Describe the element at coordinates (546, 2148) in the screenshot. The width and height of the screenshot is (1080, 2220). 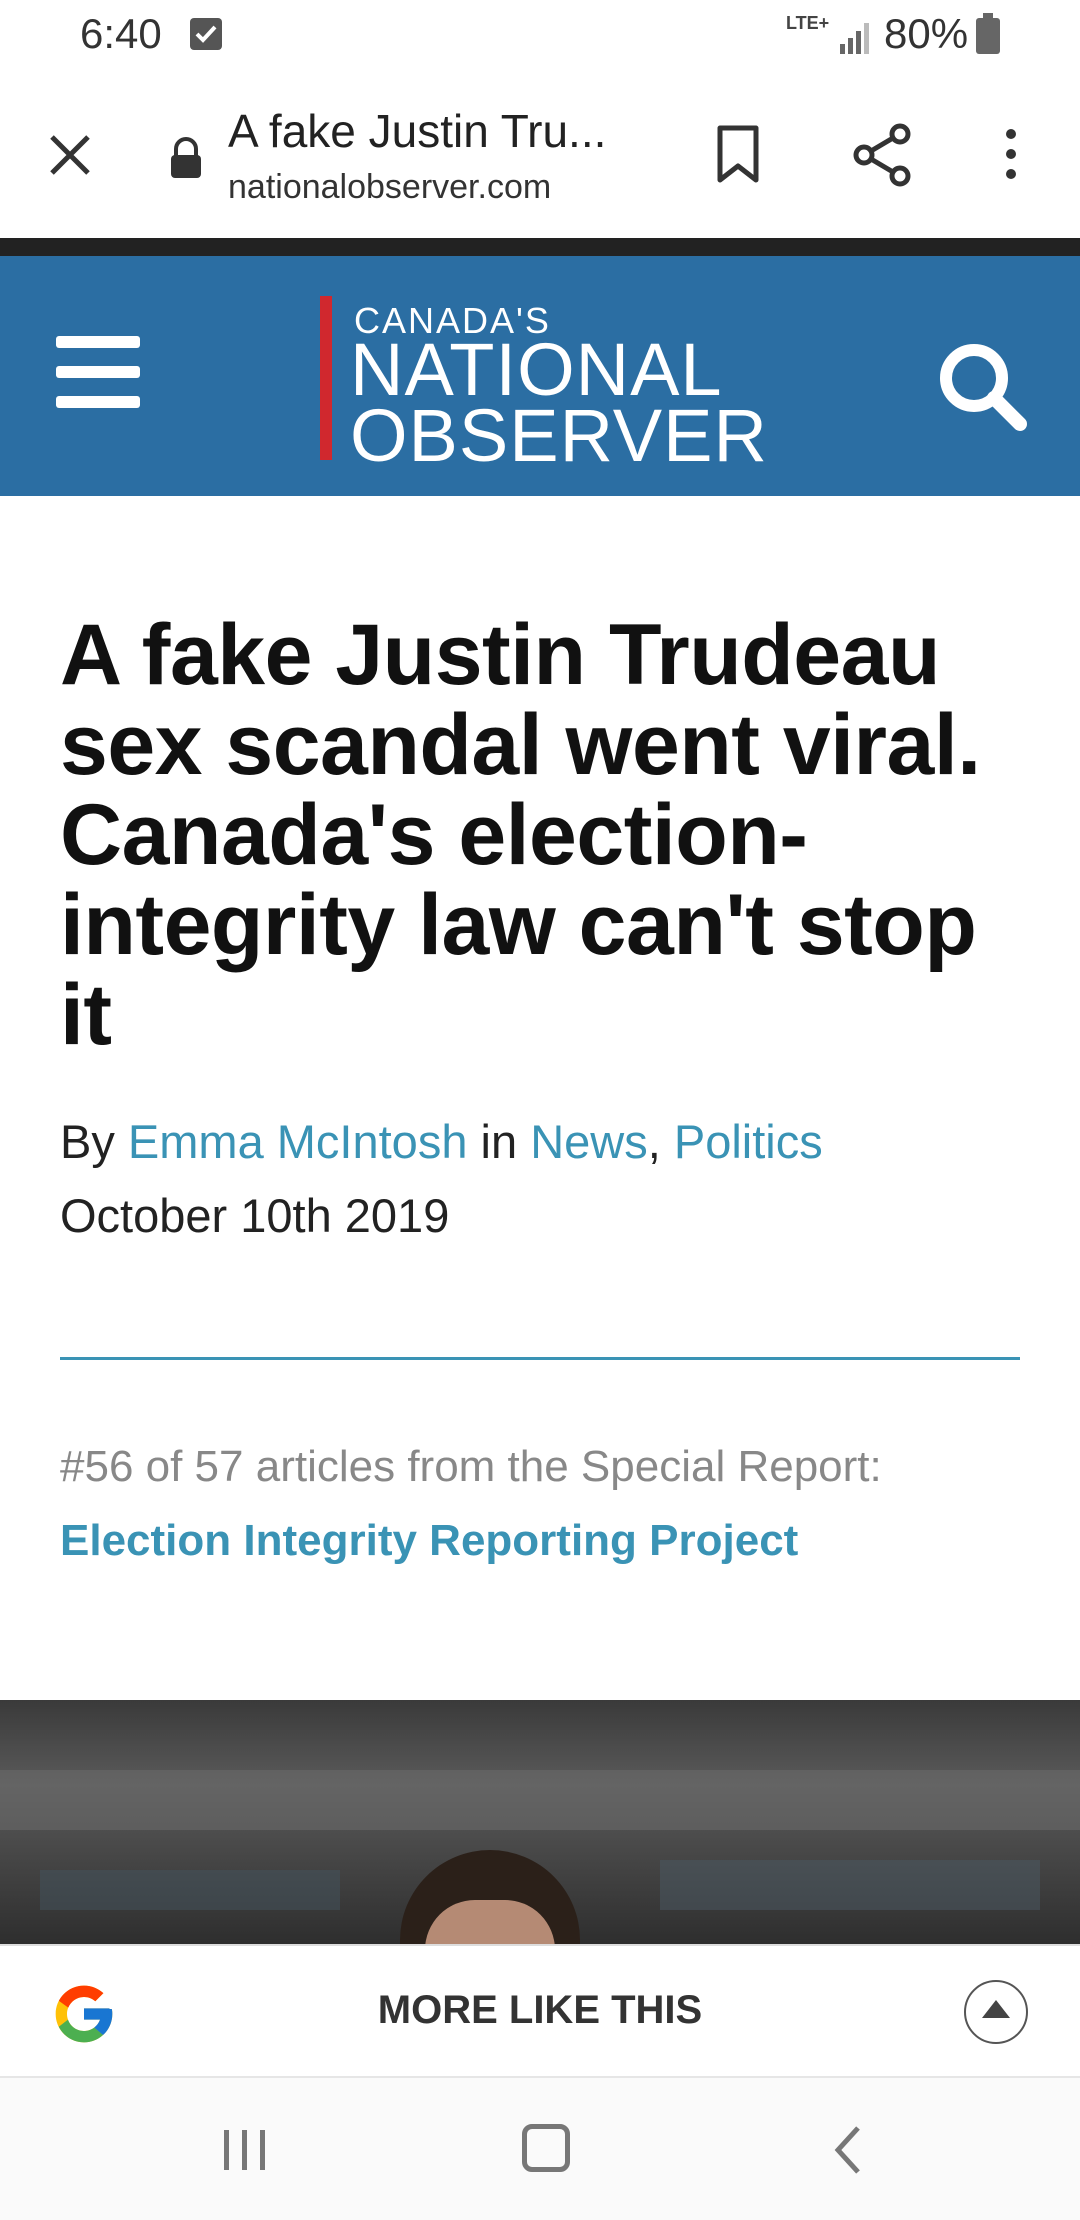
I see `home-icon` at that location.